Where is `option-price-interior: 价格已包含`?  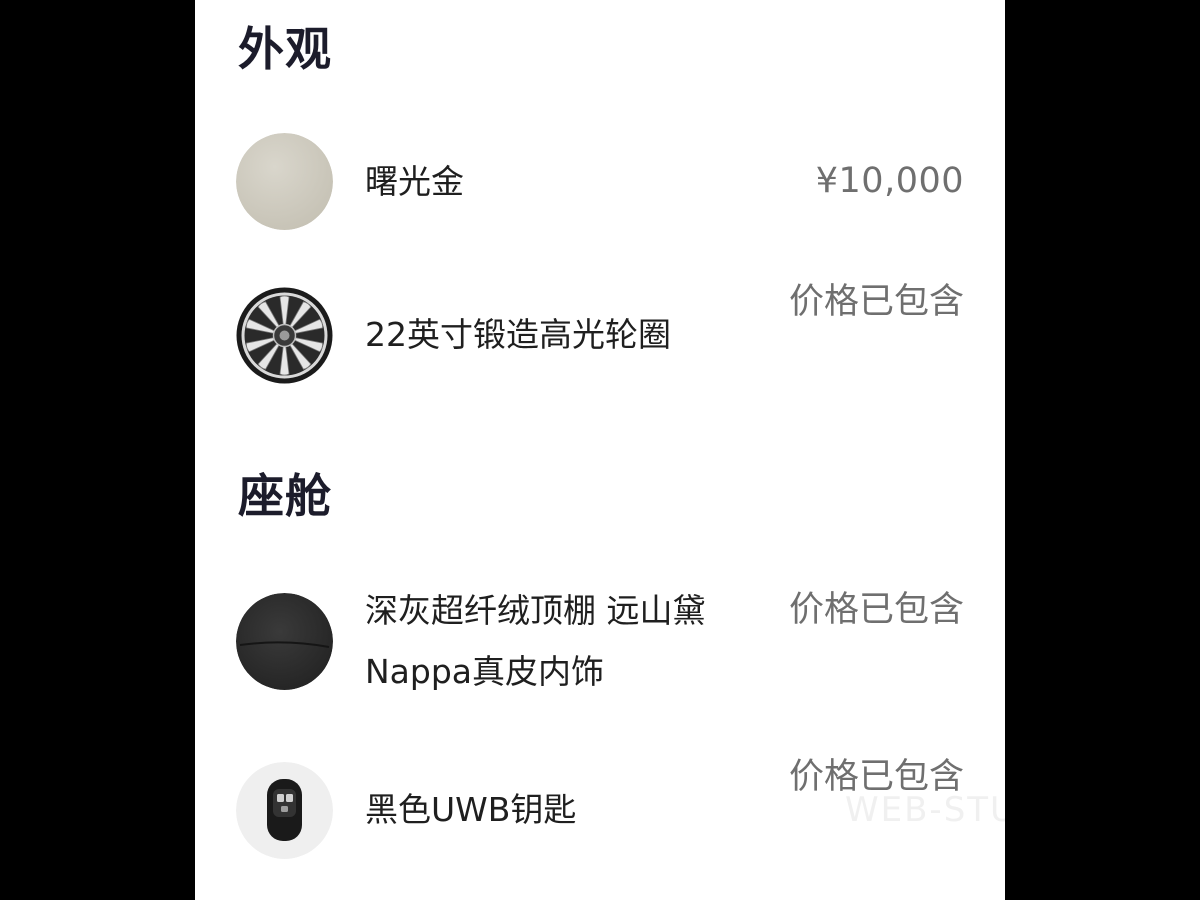 option-price-interior: 价格已包含 is located at coordinates (876, 610).